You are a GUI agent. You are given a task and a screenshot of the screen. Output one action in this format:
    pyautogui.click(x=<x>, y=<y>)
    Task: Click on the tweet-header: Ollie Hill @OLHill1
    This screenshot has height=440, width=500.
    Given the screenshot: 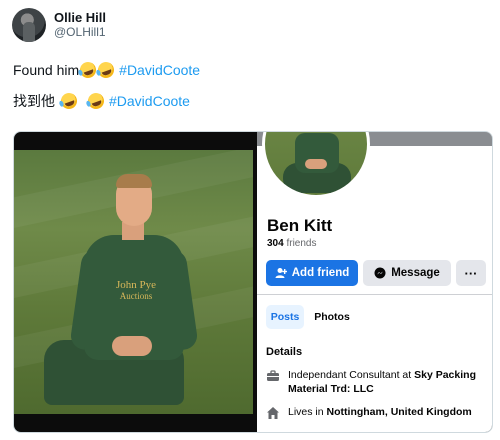 What is the action you would take?
    pyautogui.click(x=59, y=25)
    